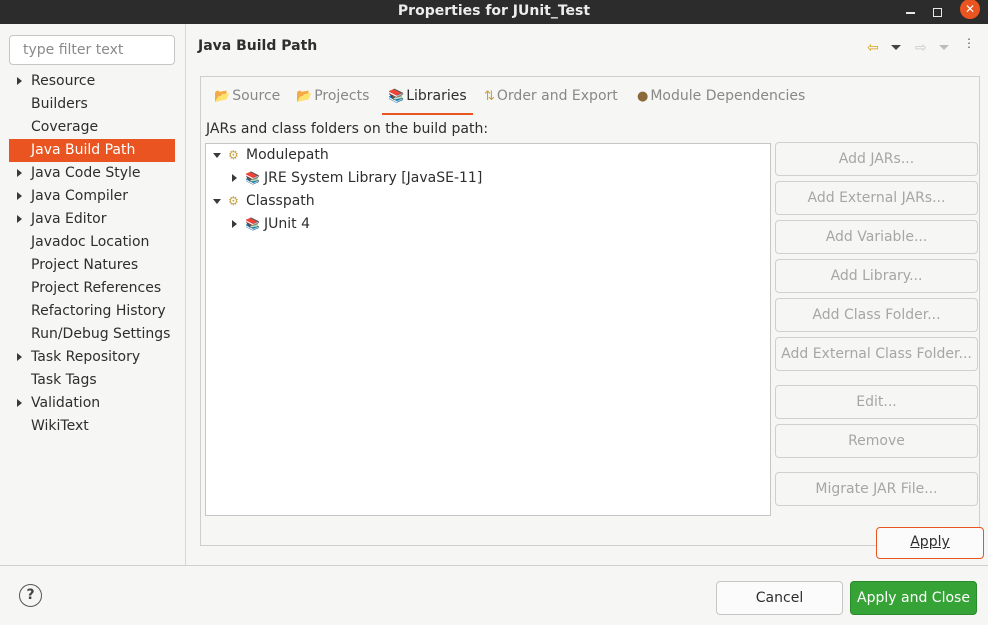 The height and width of the screenshot is (625, 988). Describe the element at coordinates (488, 178) in the screenshot. I see `tree-row-jre-system-library: 📚 JRE System Library [JavaSE-11]` at that location.